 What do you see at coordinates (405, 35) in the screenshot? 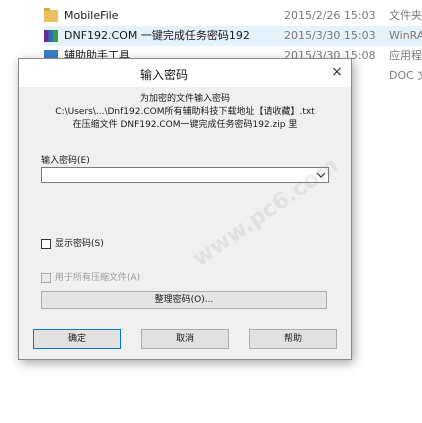
I see `file-type: WinRAR` at bounding box center [405, 35].